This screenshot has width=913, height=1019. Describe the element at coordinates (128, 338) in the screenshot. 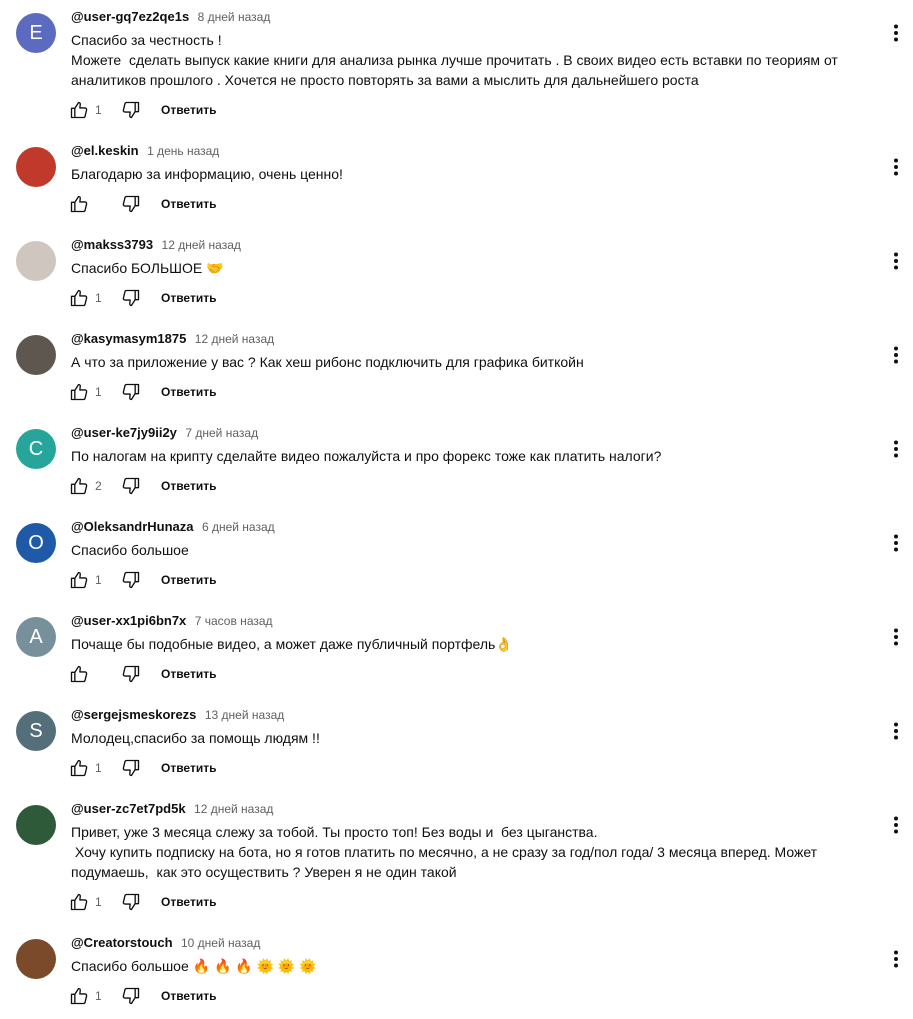

I see `comment-author: @kasymasym1875` at that location.